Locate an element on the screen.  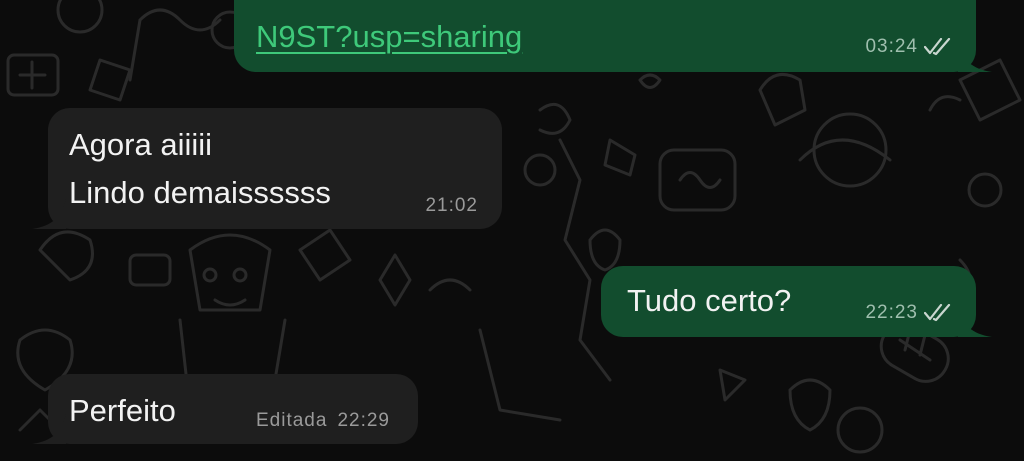
message-text-line: Lindo demaissssss is located at coordinates (200, 192).